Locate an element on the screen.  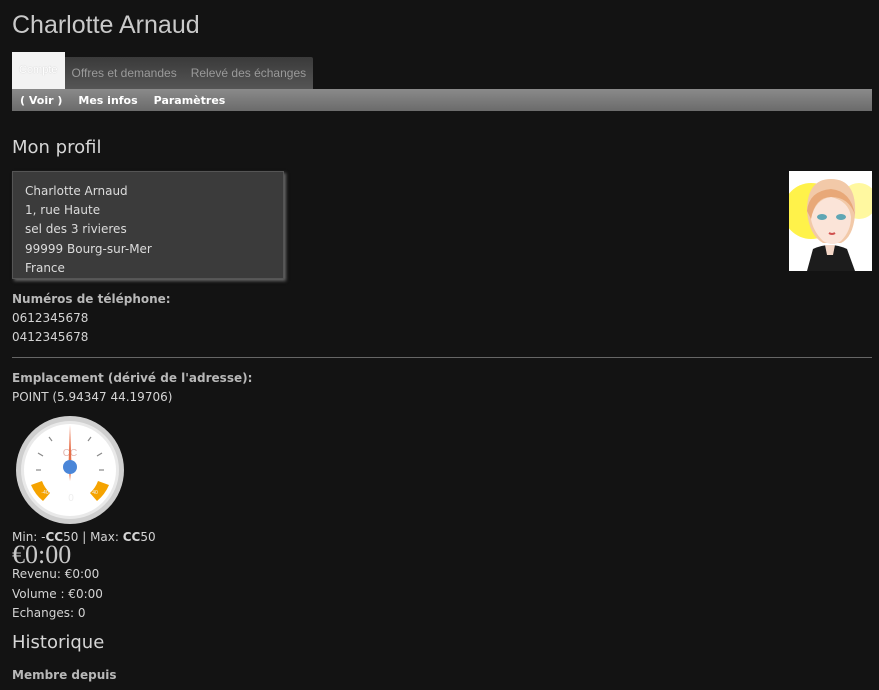
divider is located at coordinates (442, 357).